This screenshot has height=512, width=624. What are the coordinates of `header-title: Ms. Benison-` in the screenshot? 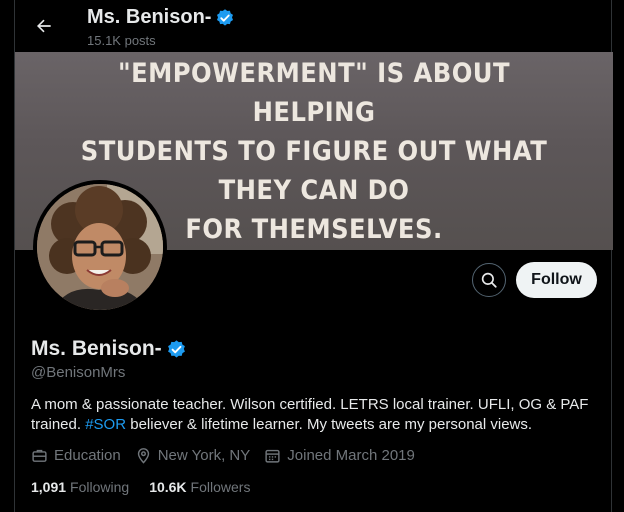 It's located at (161, 17).